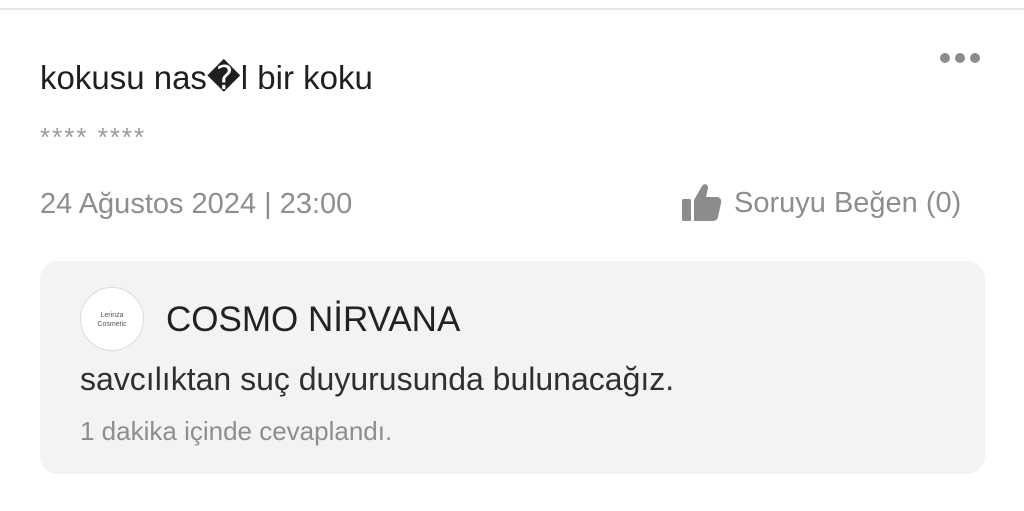 This screenshot has height=511, width=1024. Describe the element at coordinates (112, 315) in the screenshot. I see `seller-logo-line1: Lerinza` at that location.